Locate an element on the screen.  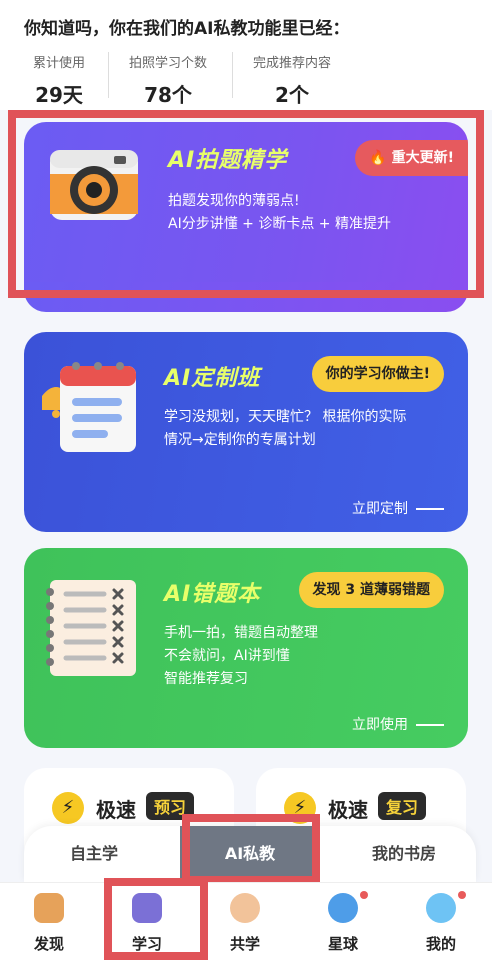
update-badge: 🔥 重大更新! is located at coordinates (411, 158).